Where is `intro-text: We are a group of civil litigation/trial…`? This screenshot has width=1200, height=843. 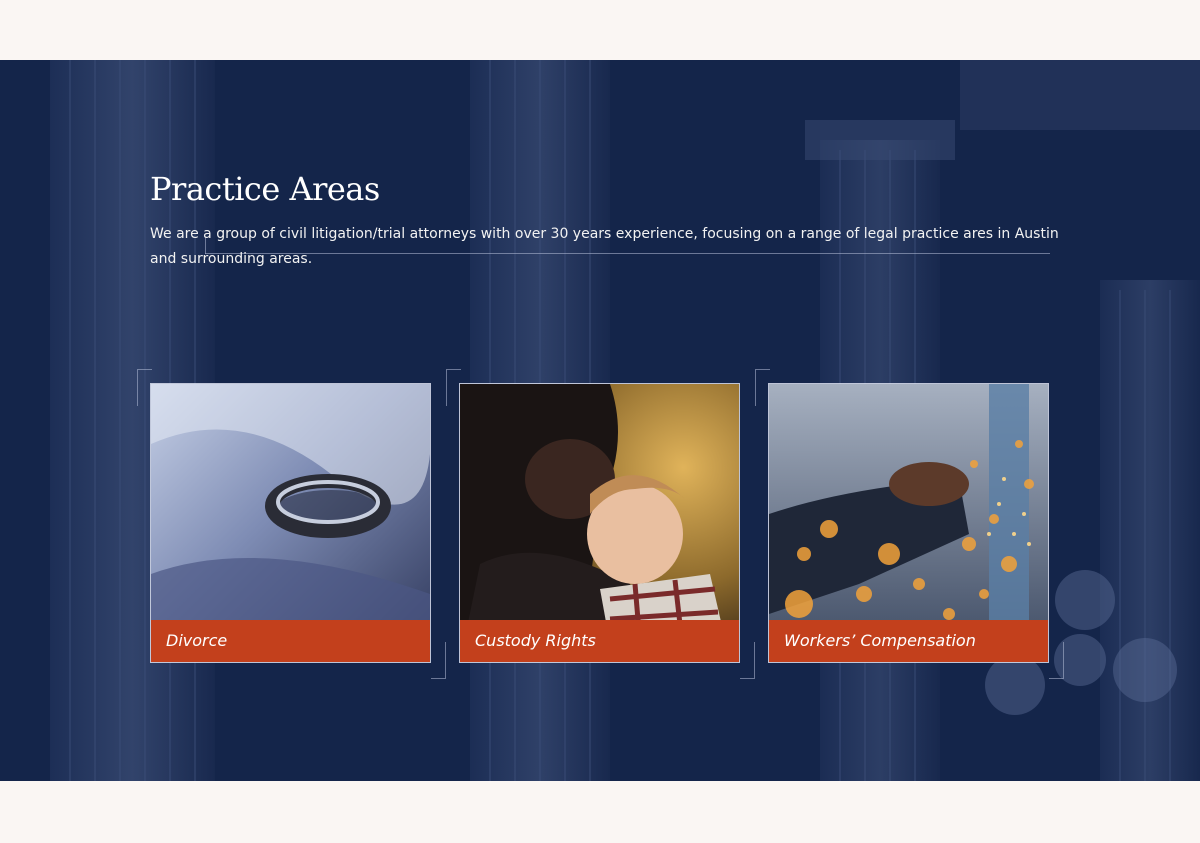 intro-text: We are a group of civil litigation/trial… is located at coordinates (604, 246).